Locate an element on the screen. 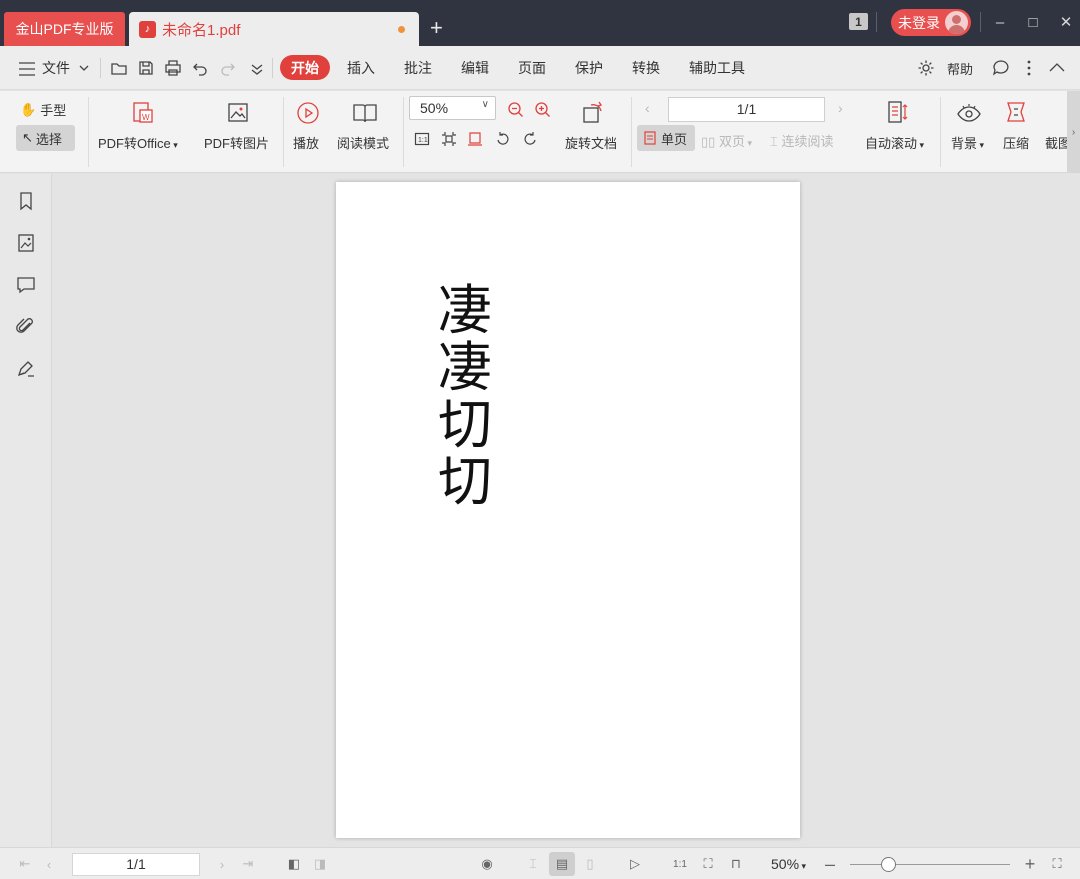 Image resolution: width=1080 pixels, height=879 pixels. double-page-button: ▯▯ 双页 ▾ is located at coordinates (726, 140).